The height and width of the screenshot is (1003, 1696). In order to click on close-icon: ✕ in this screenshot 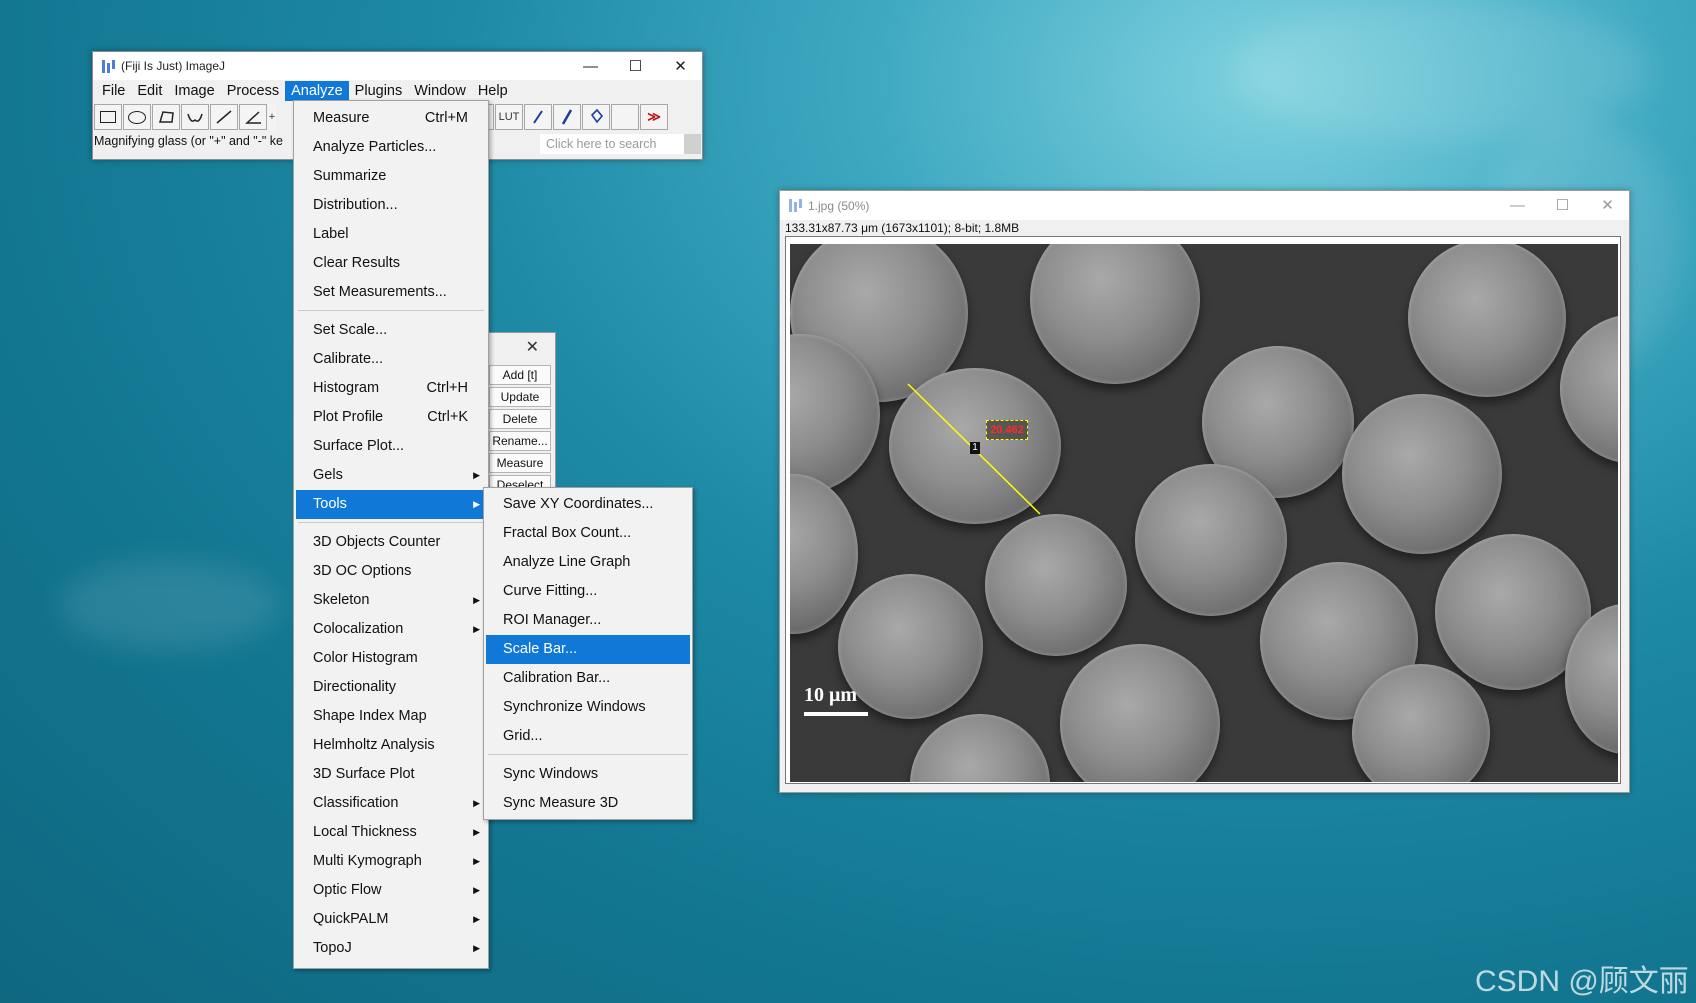, I will do `click(680, 66)`.